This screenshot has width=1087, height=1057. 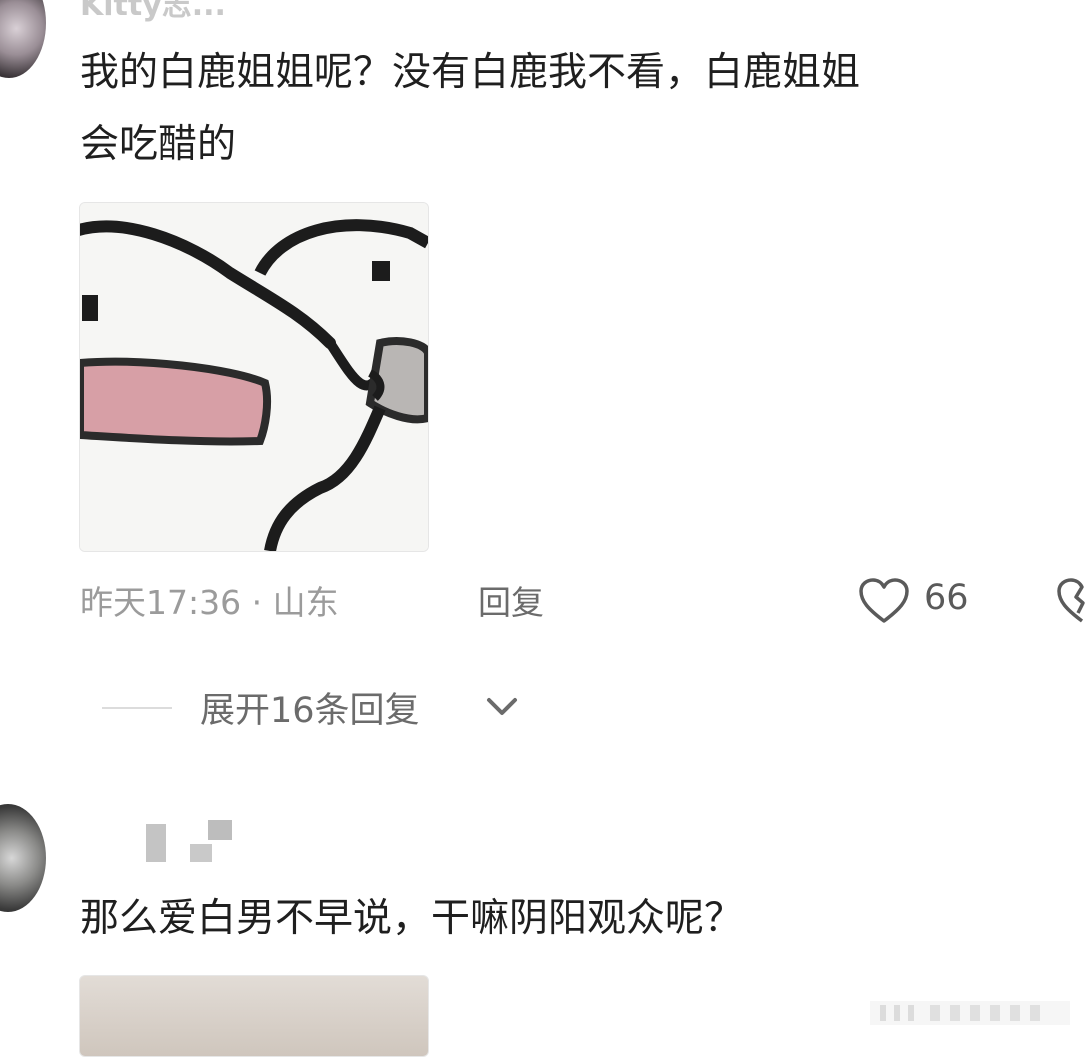 What do you see at coordinates (511, 600) in the screenshot?
I see `reply-button: 回复` at bounding box center [511, 600].